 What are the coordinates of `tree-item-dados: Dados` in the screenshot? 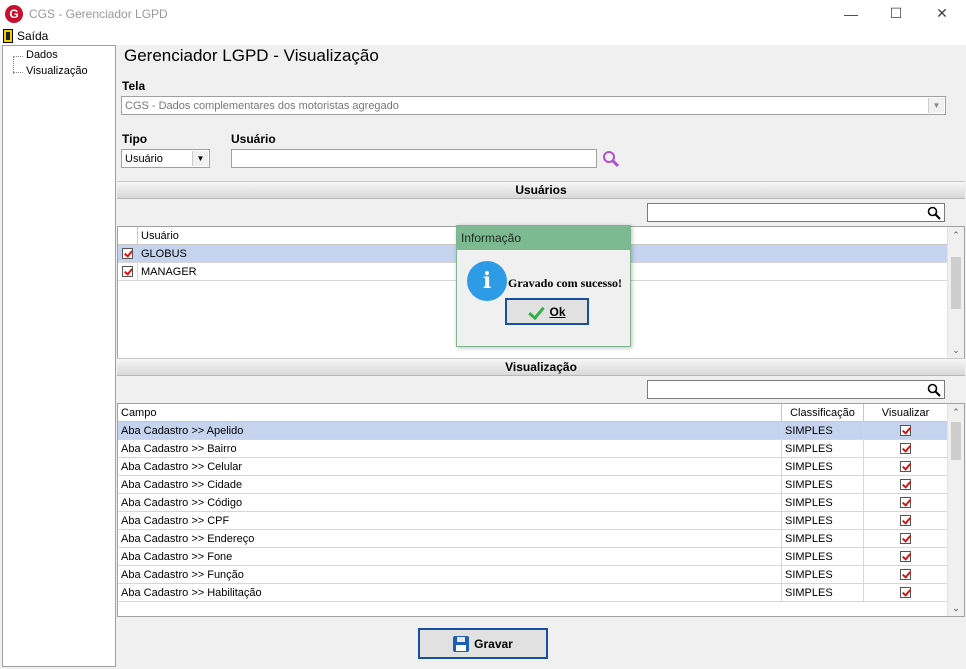 It's located at (35, 55).